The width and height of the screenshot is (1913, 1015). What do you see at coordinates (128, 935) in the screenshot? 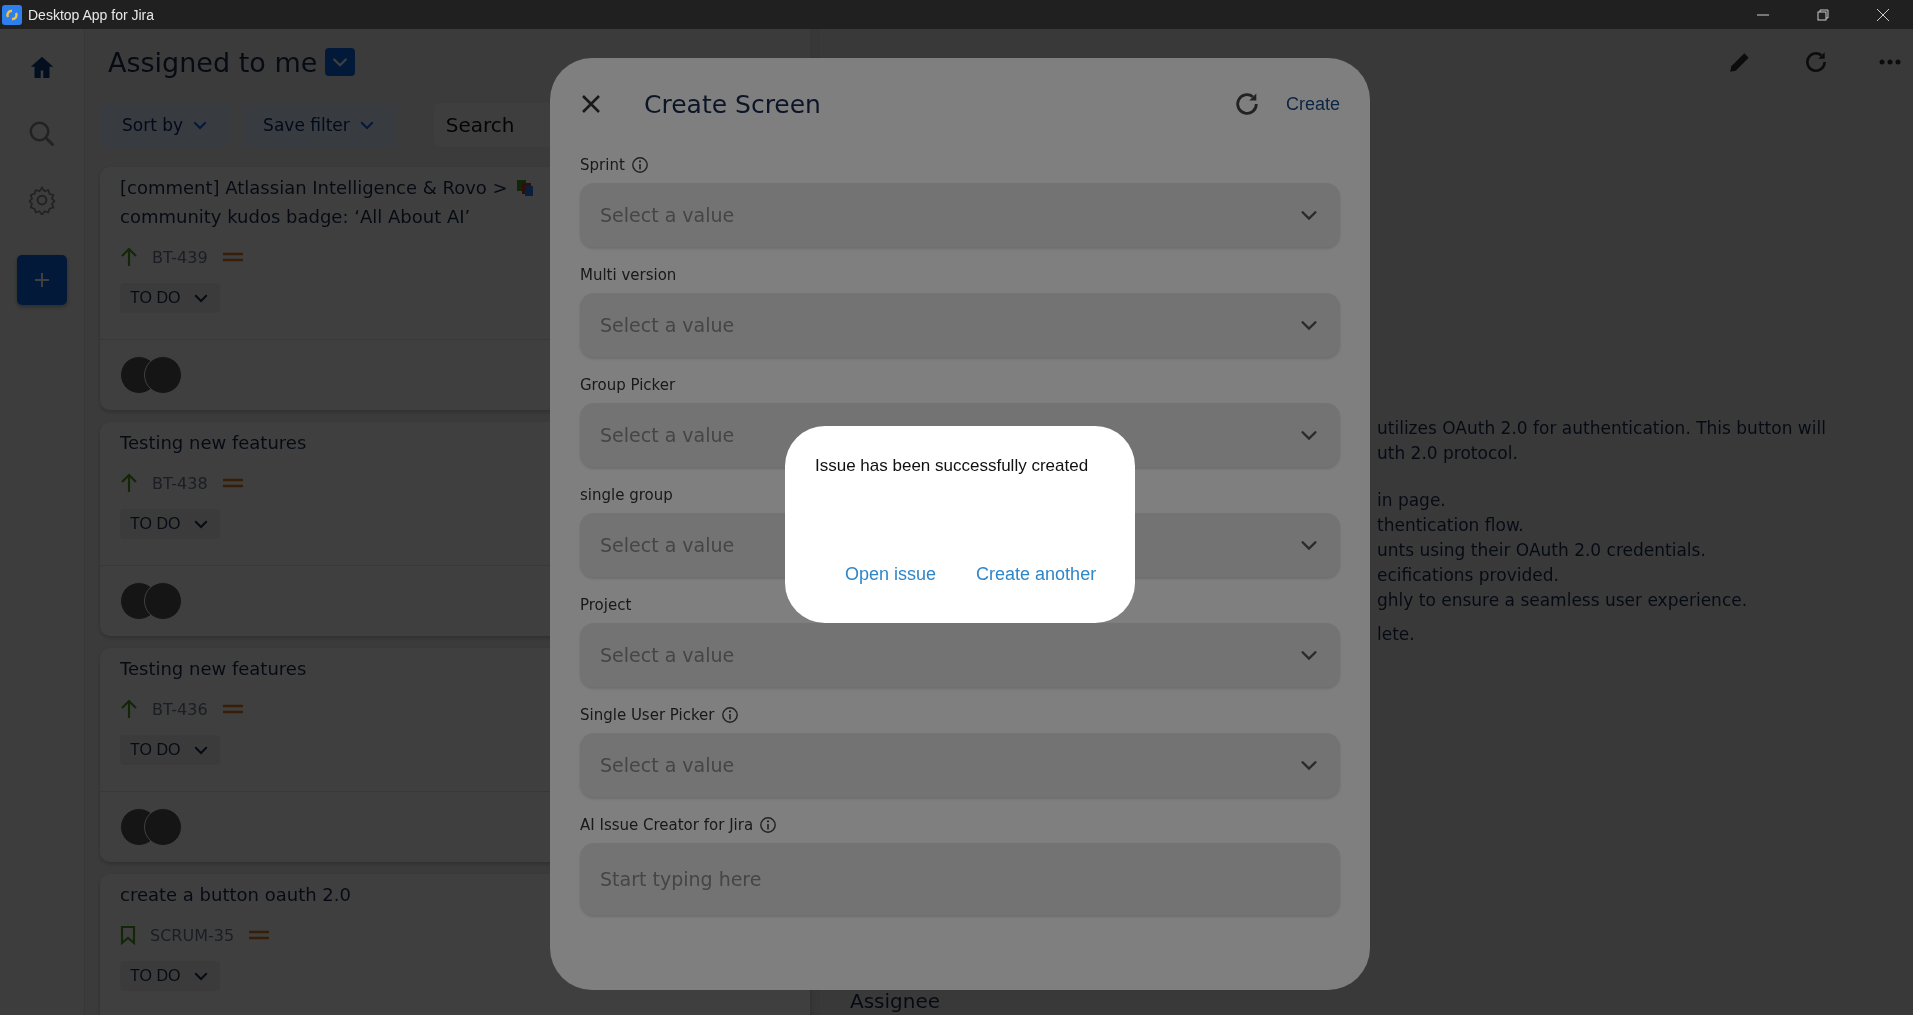
I see `bookmark-icon` at bounding box center [128, 935].